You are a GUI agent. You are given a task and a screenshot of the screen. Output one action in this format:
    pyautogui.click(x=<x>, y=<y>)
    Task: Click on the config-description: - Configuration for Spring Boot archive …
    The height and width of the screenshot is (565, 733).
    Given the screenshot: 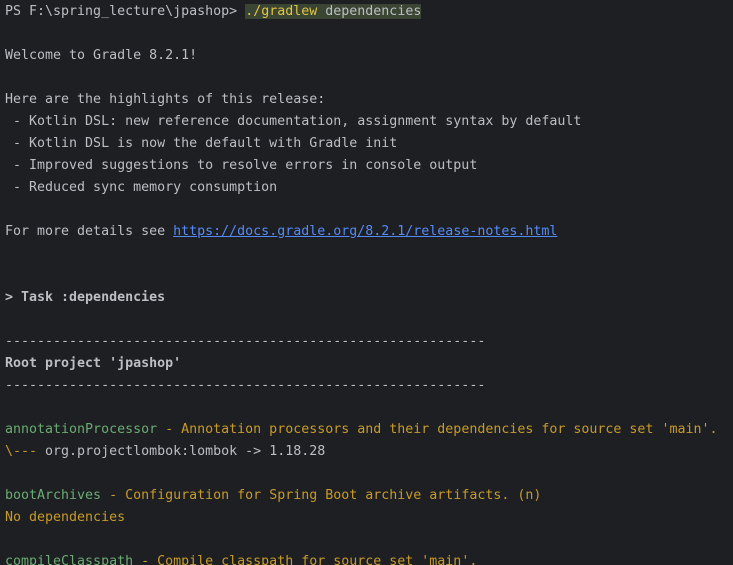 What is the action you would take?
    pyautogui.click(x=321, y=495)
    